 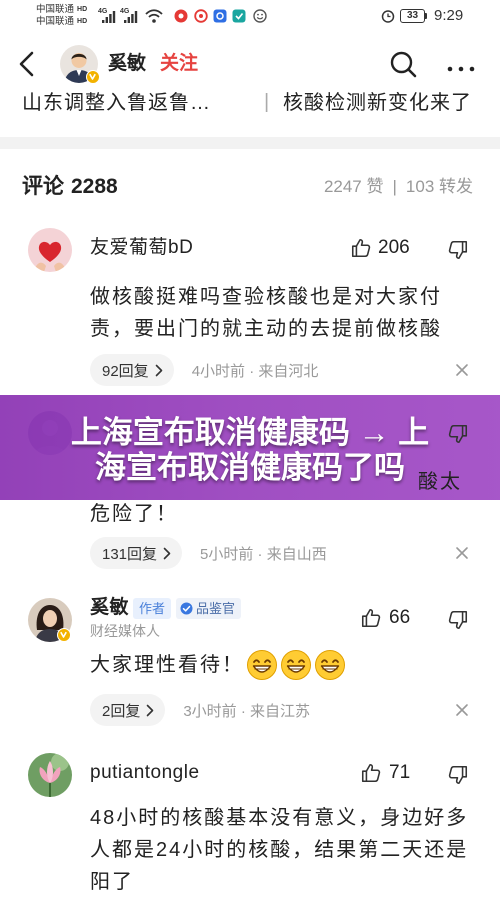 What do you see at coordinates (154, 16) in the screenshot?
I see `wifi-icon` at bounding box center [154, 16].